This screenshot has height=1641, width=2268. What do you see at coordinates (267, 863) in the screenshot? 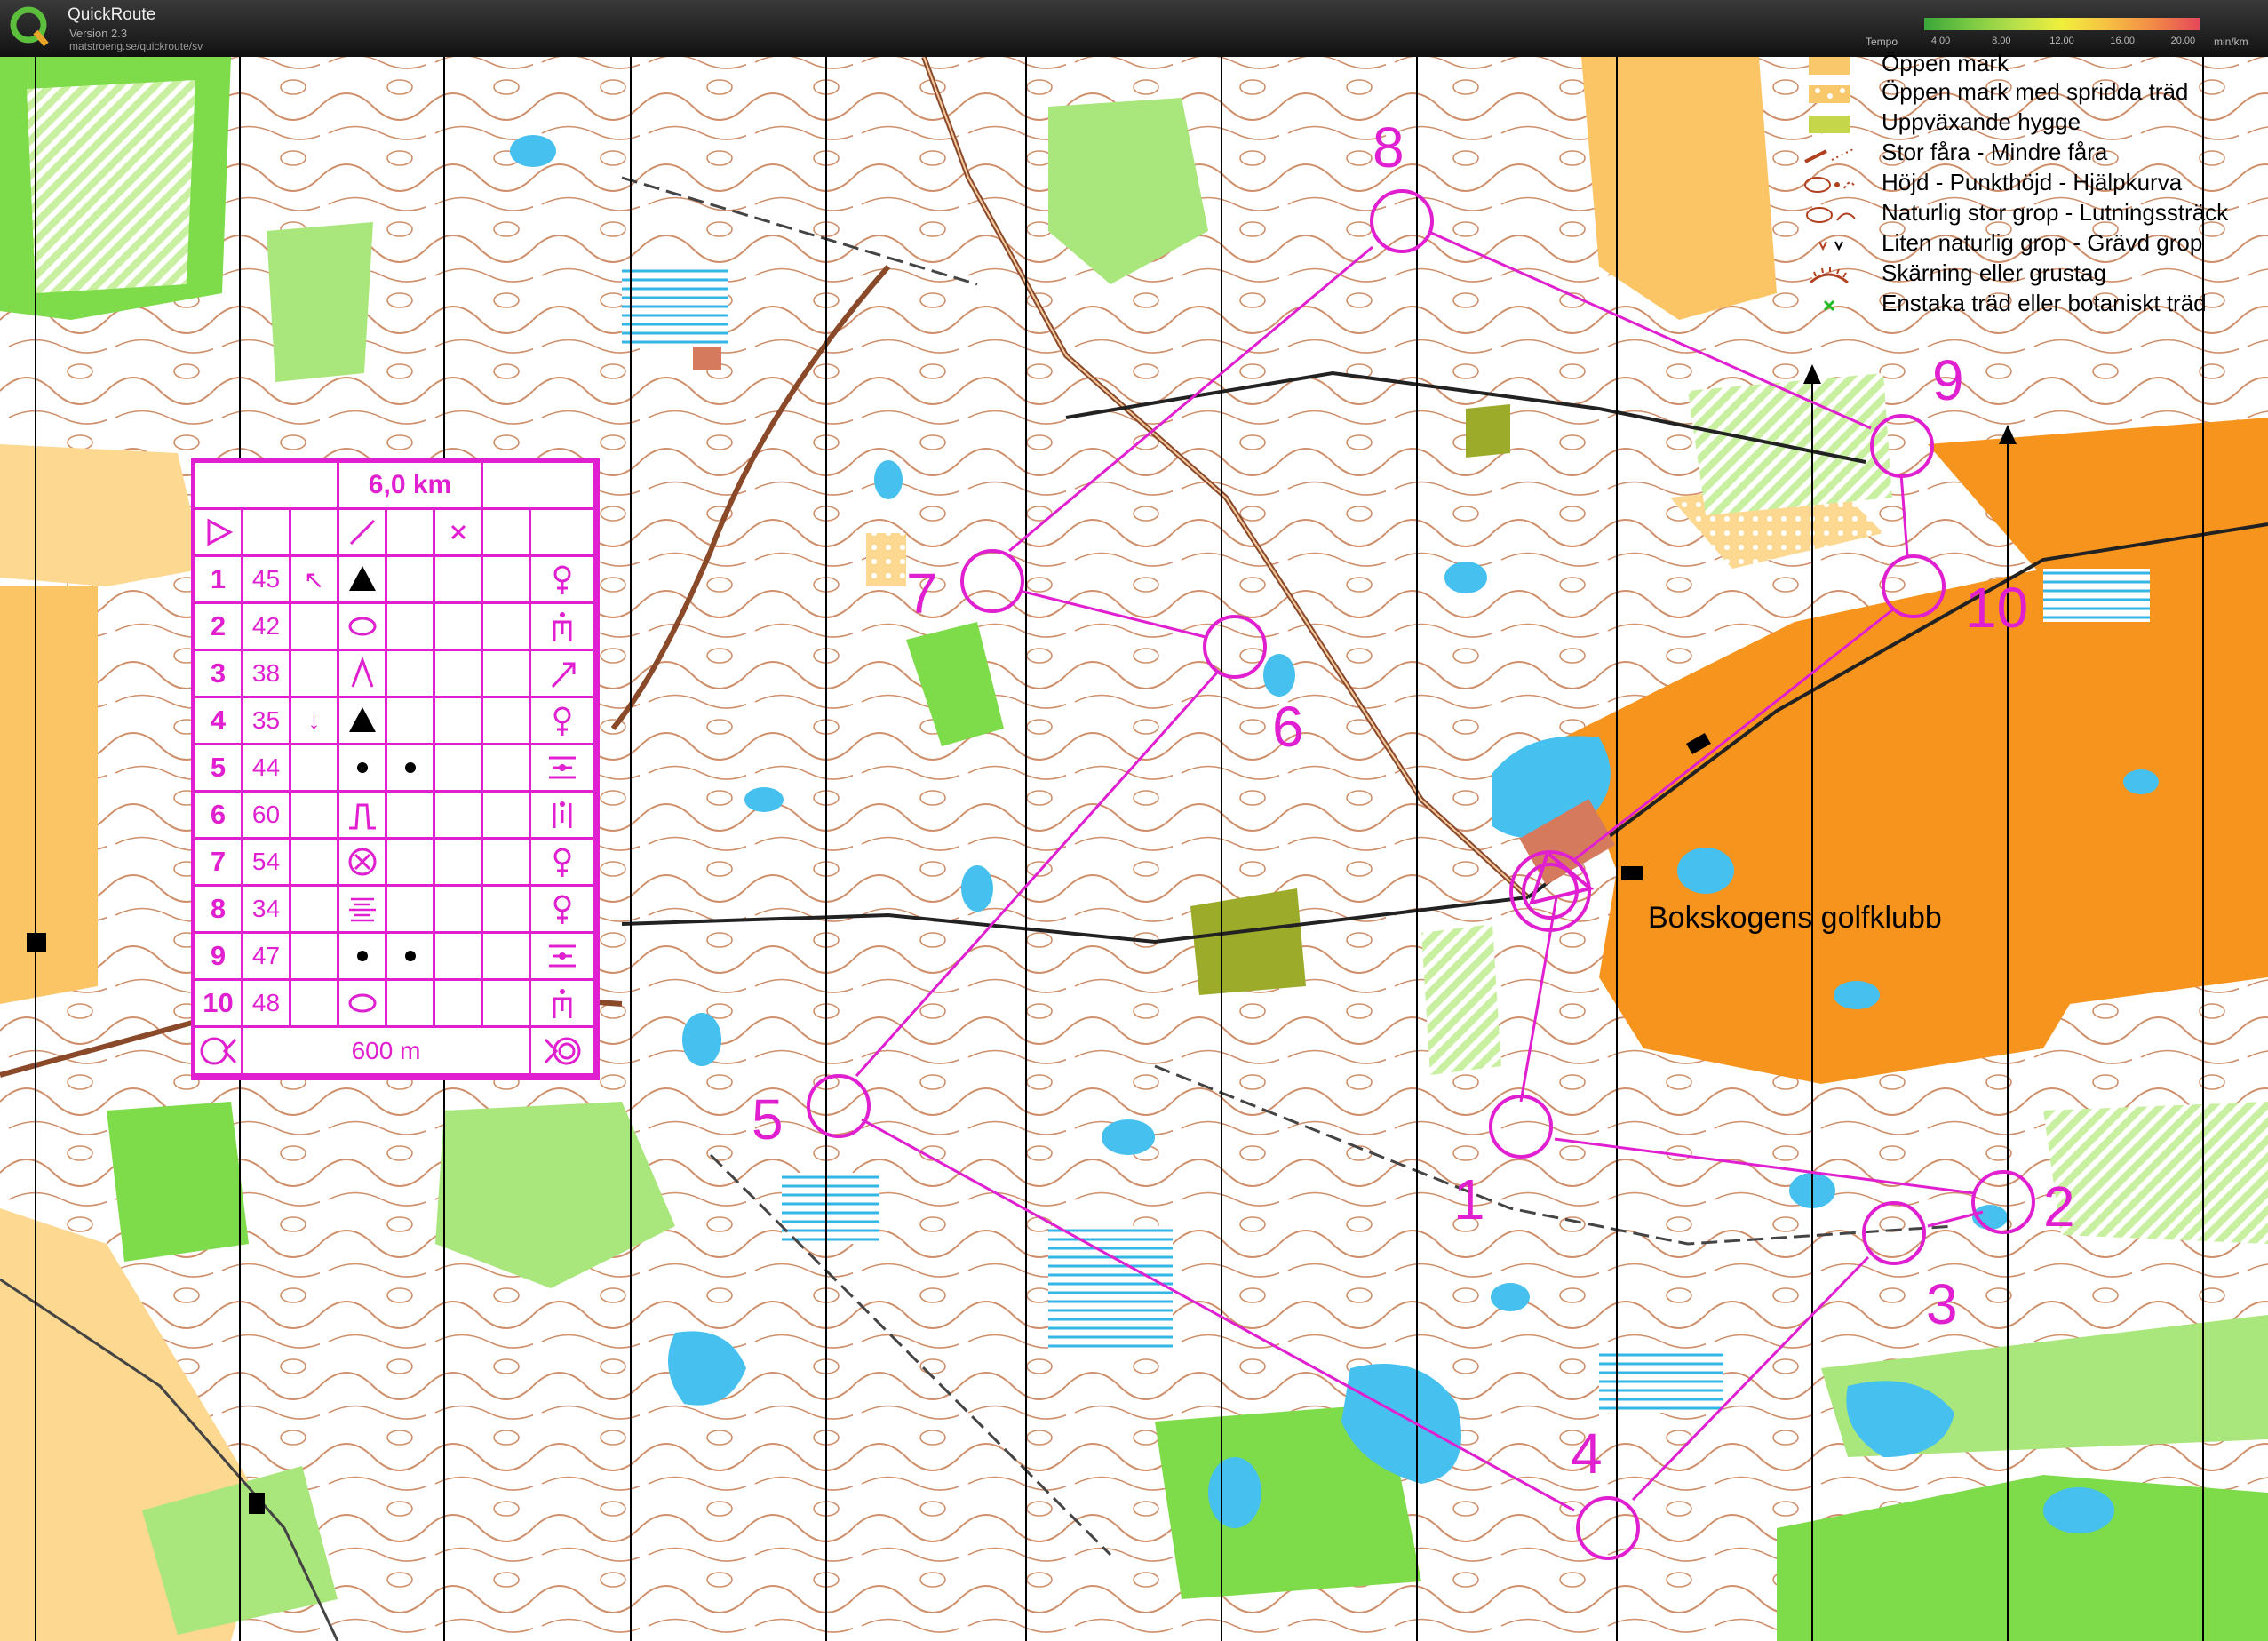
I see `cd-control-code: 54` at bounding box center [267, 863].